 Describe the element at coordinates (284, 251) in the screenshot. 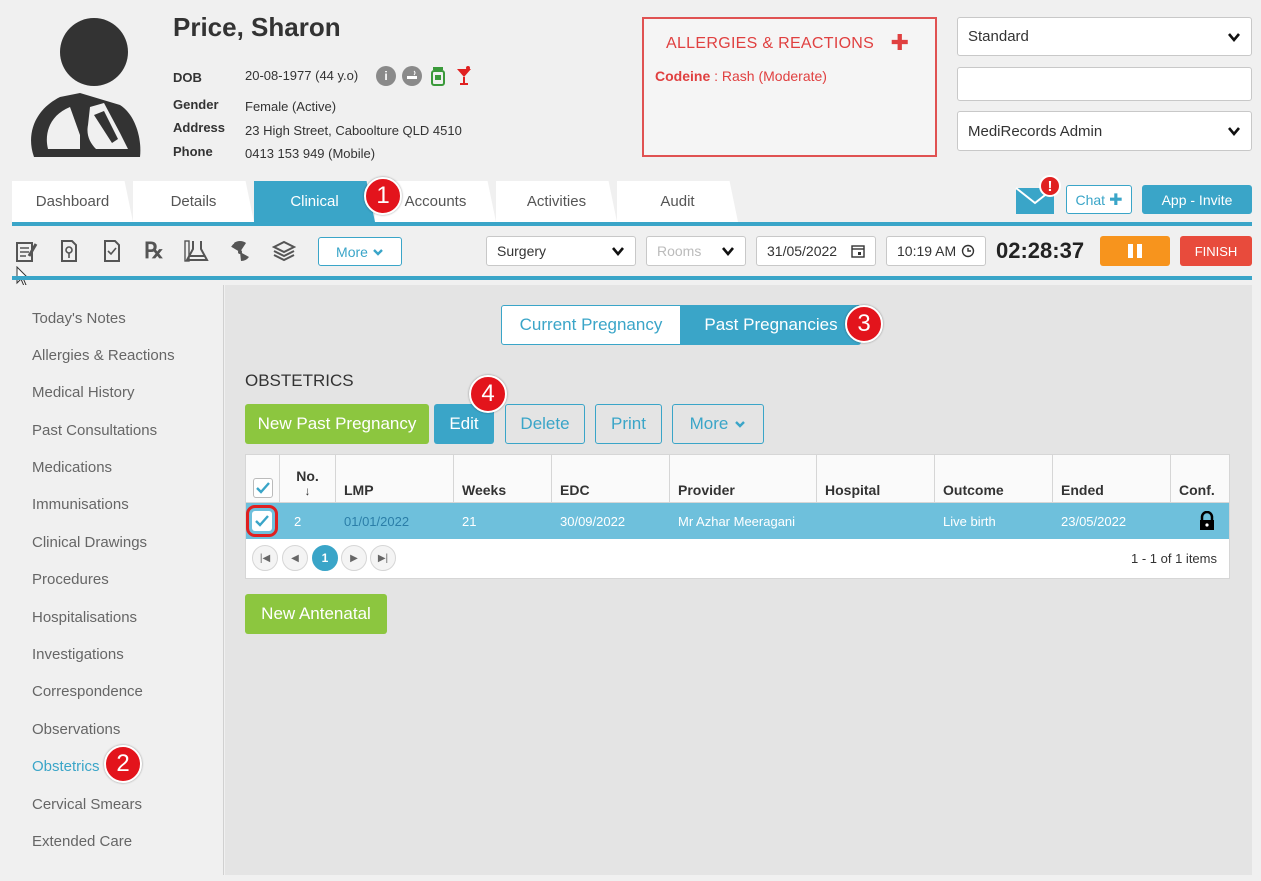

I see `education-icon` at that location.